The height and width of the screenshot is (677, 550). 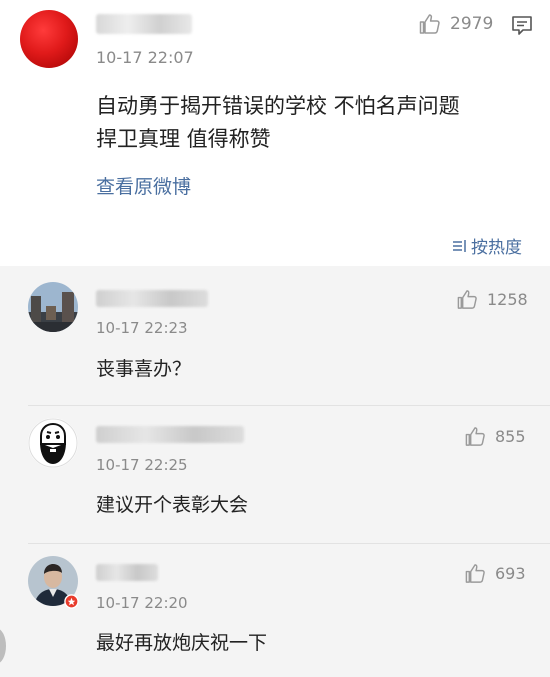 What do you see at coordinates (496, 248) in the screenshot?
I see `sort-label: 按热度` at bounding box center [496, 248].